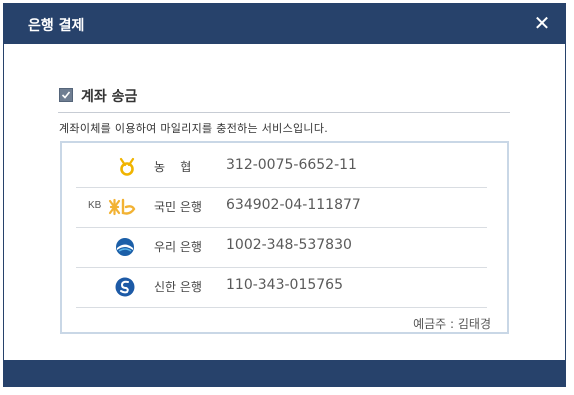  I want to click on account-holder: 예금주 : 김태경, so click(452, 324).